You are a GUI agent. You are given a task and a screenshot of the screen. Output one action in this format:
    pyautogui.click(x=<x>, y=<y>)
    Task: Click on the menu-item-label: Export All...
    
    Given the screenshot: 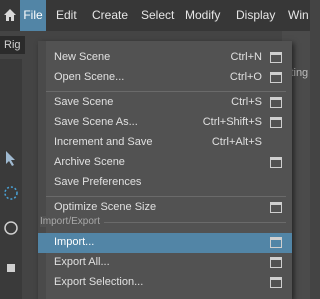 What is the action you would take?
    pyautogui.click(x=82, y=262)
    